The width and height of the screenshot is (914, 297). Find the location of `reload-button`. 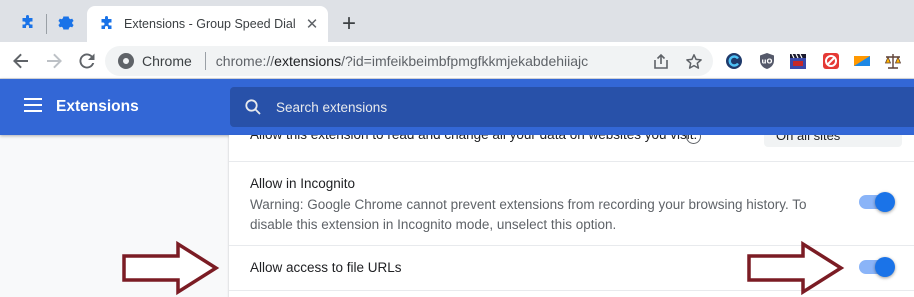

reload-button is located at coordinates (87, 61).